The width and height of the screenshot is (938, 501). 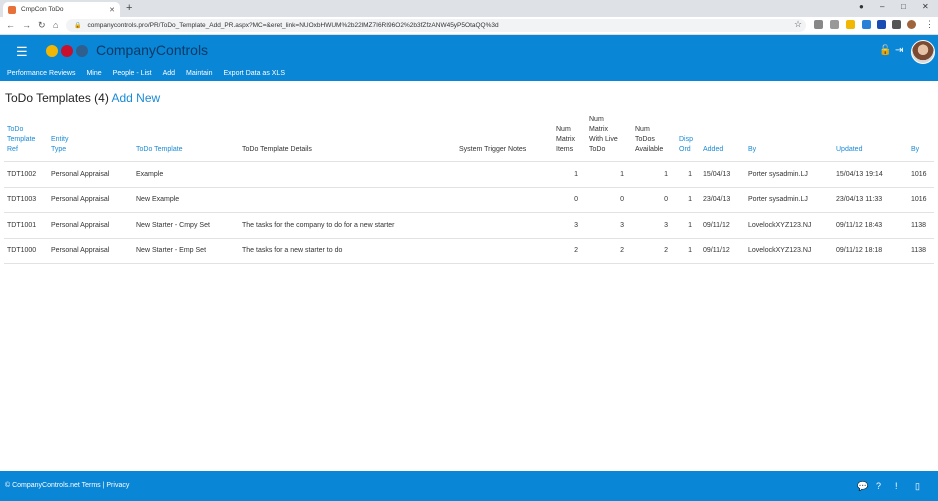 What do you see at coordinates (722, 199) in the screenshot?
I see `td-added: 23/04/13` at bounding box center [722, 199].